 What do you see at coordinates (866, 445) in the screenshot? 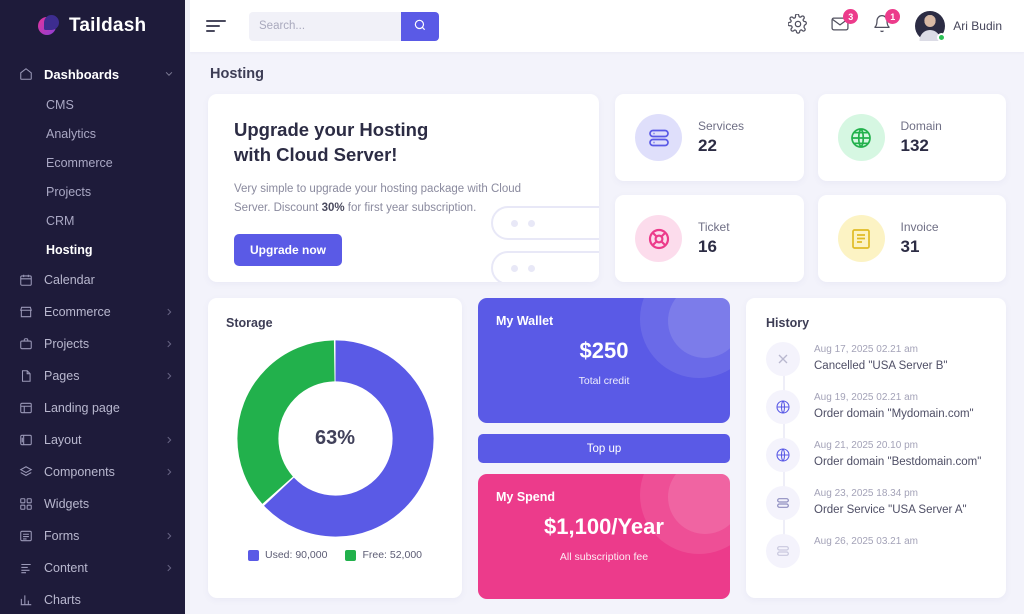
I see `history-time: Aug 21, 2025 20.10 pm` at bounding box center [866, 445].